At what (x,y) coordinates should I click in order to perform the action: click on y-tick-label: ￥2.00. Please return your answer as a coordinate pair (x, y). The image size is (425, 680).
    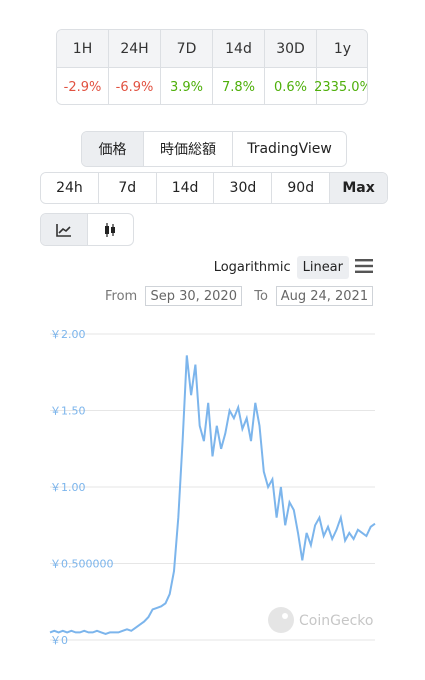
    Looking at the image, I should click on (68, 334).